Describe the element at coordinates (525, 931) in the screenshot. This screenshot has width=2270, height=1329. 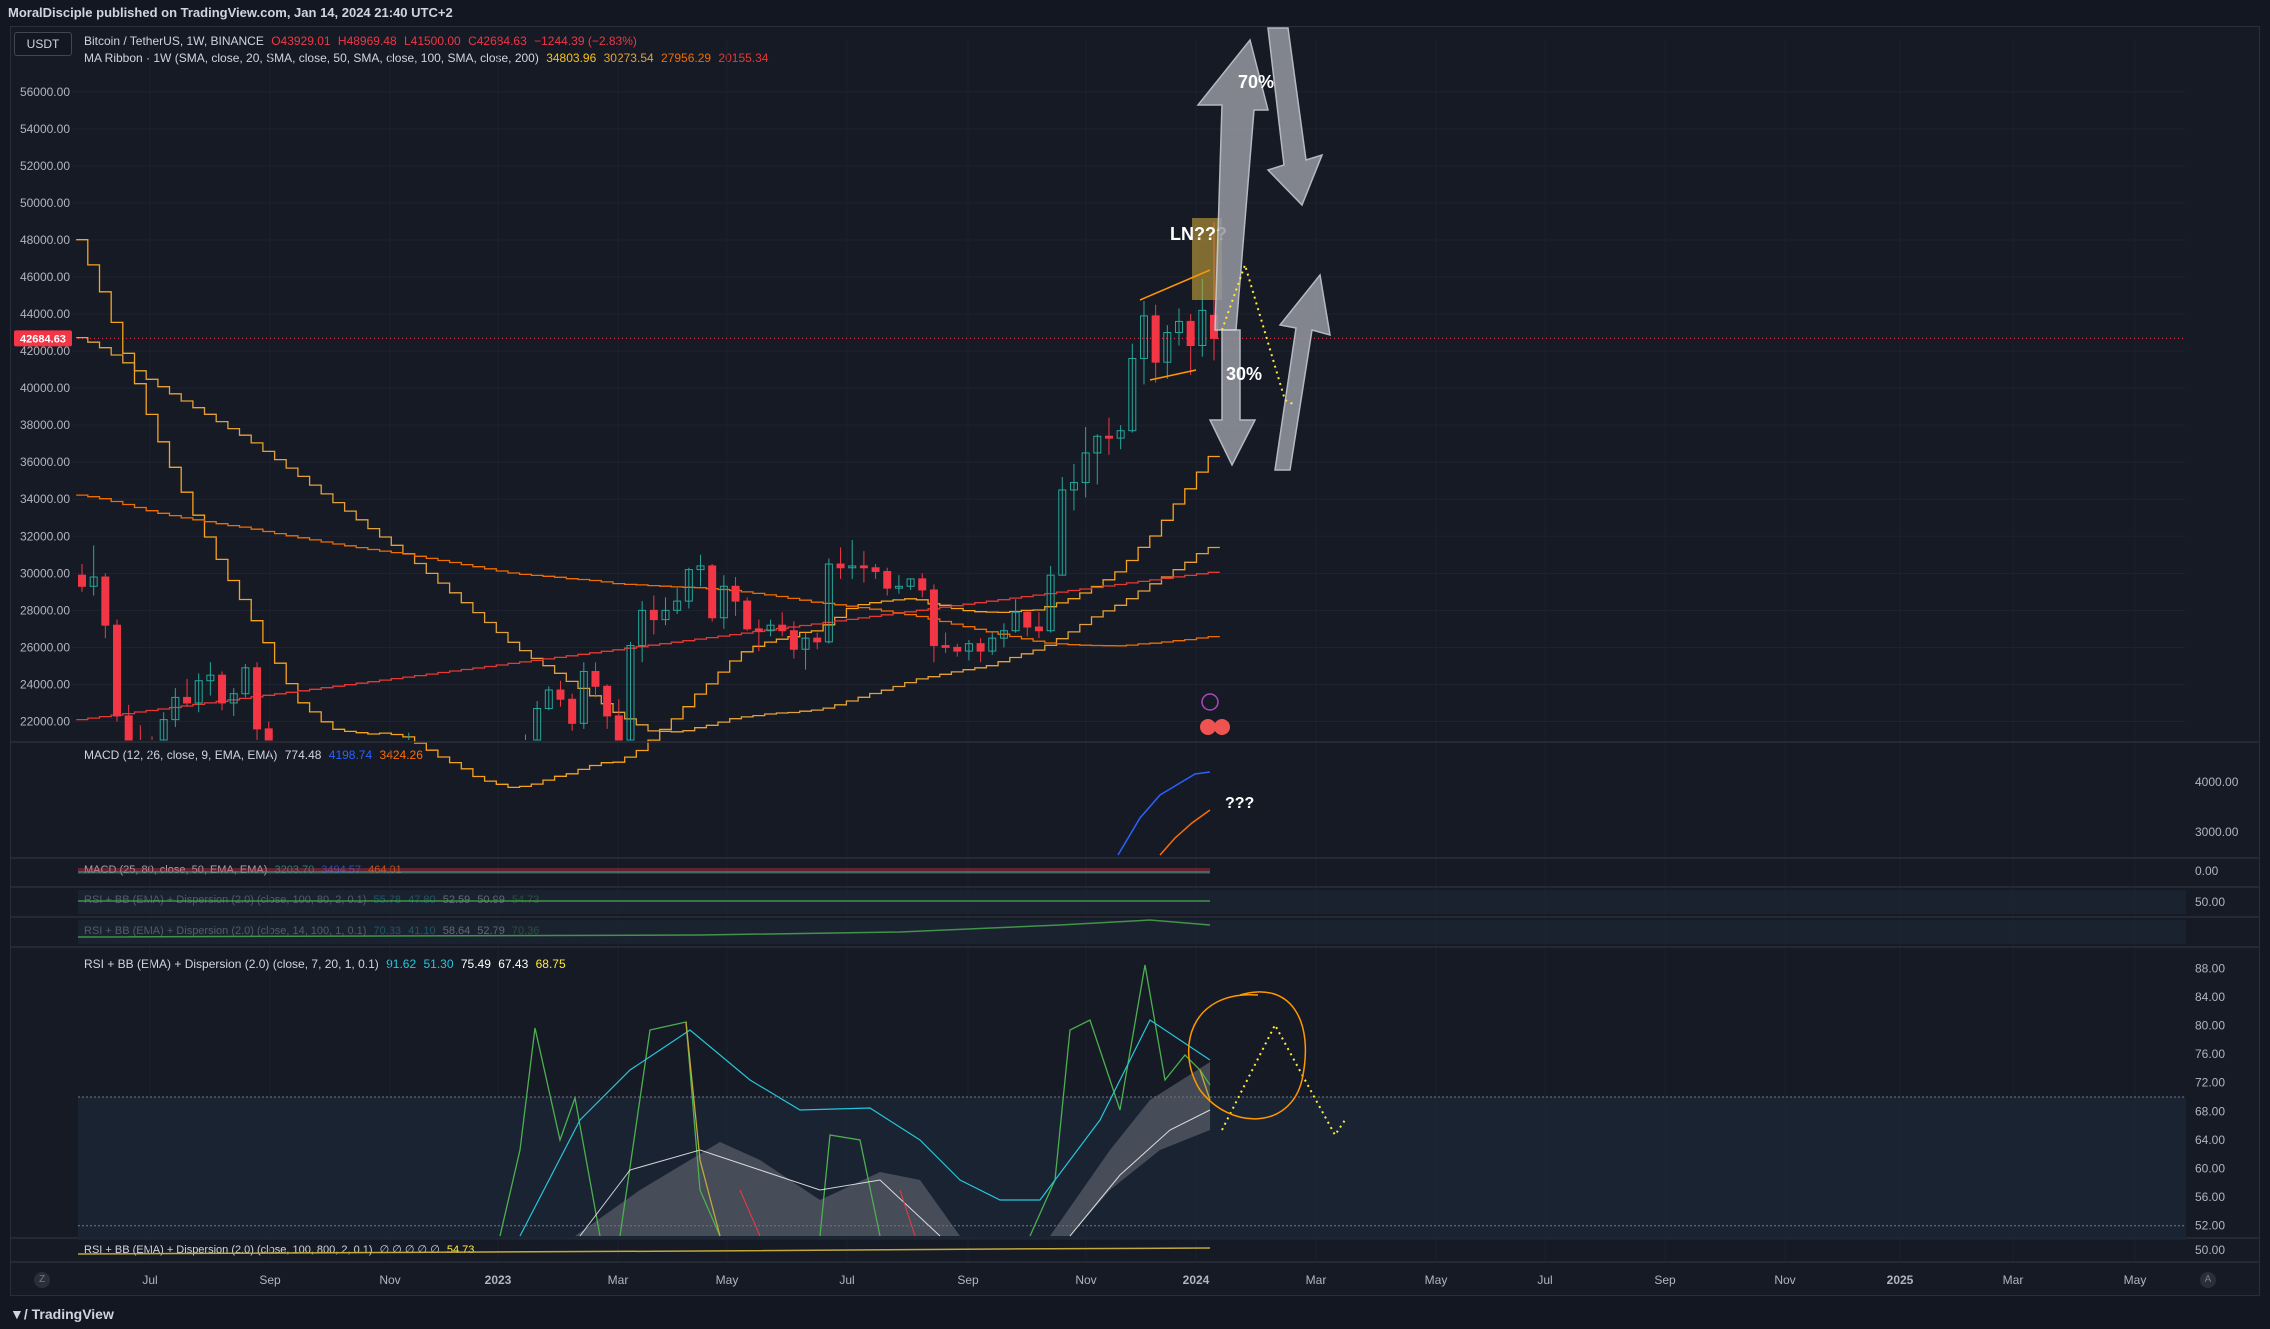
I see `rsi2-v5: 70.36` at that location.